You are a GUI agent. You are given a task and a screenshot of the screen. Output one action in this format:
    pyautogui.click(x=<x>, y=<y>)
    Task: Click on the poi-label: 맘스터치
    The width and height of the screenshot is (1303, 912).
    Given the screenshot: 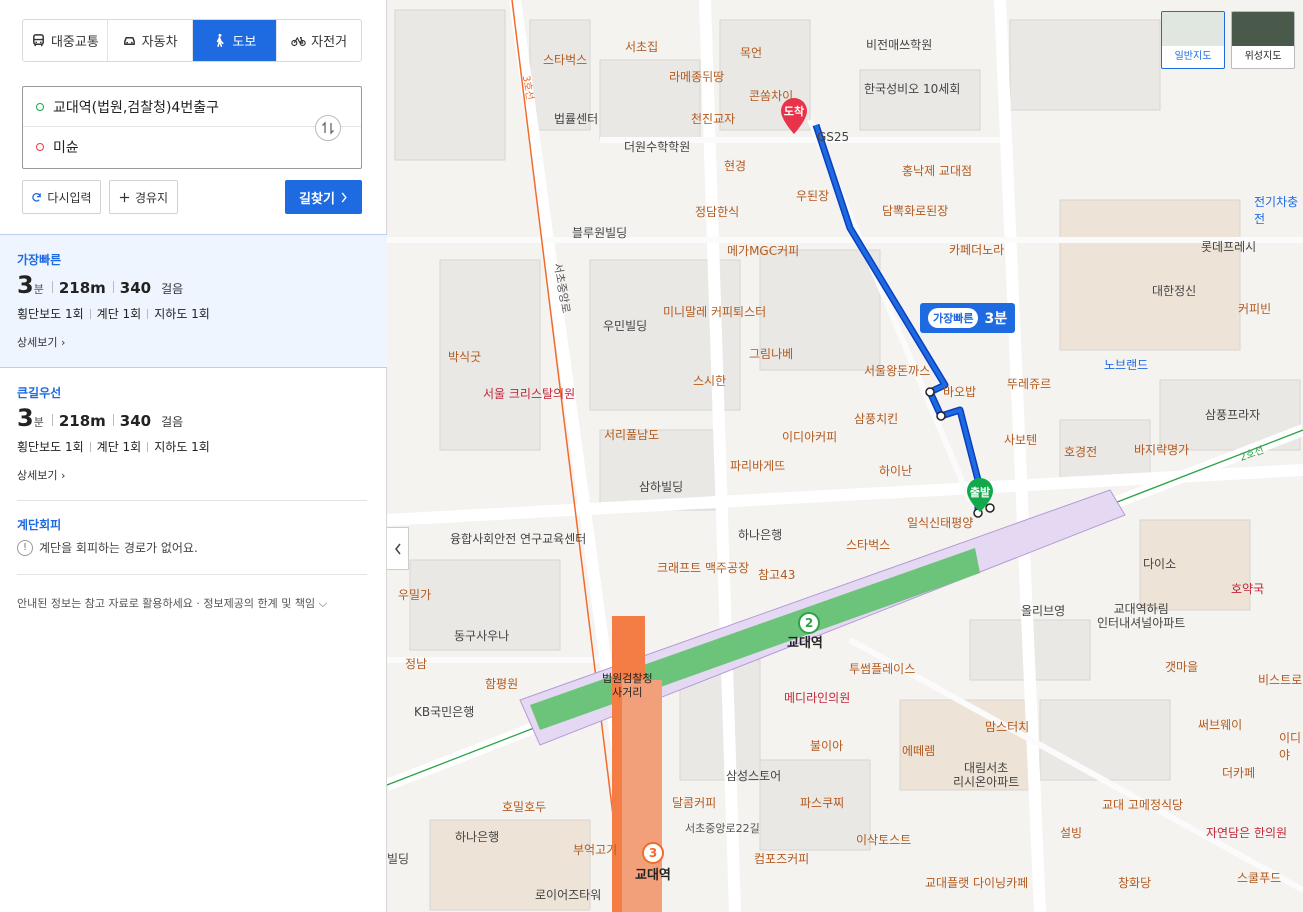 What is the action you would take?
    pyautogui.click(x=1007, y=726)
    